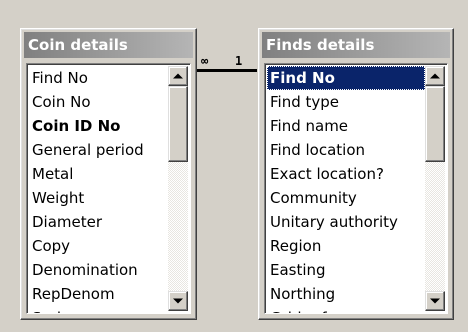  Describe the element at coordinates (98, 126) in the screenshot. I see `coin-details-field-item: Coin ID No` at that location.